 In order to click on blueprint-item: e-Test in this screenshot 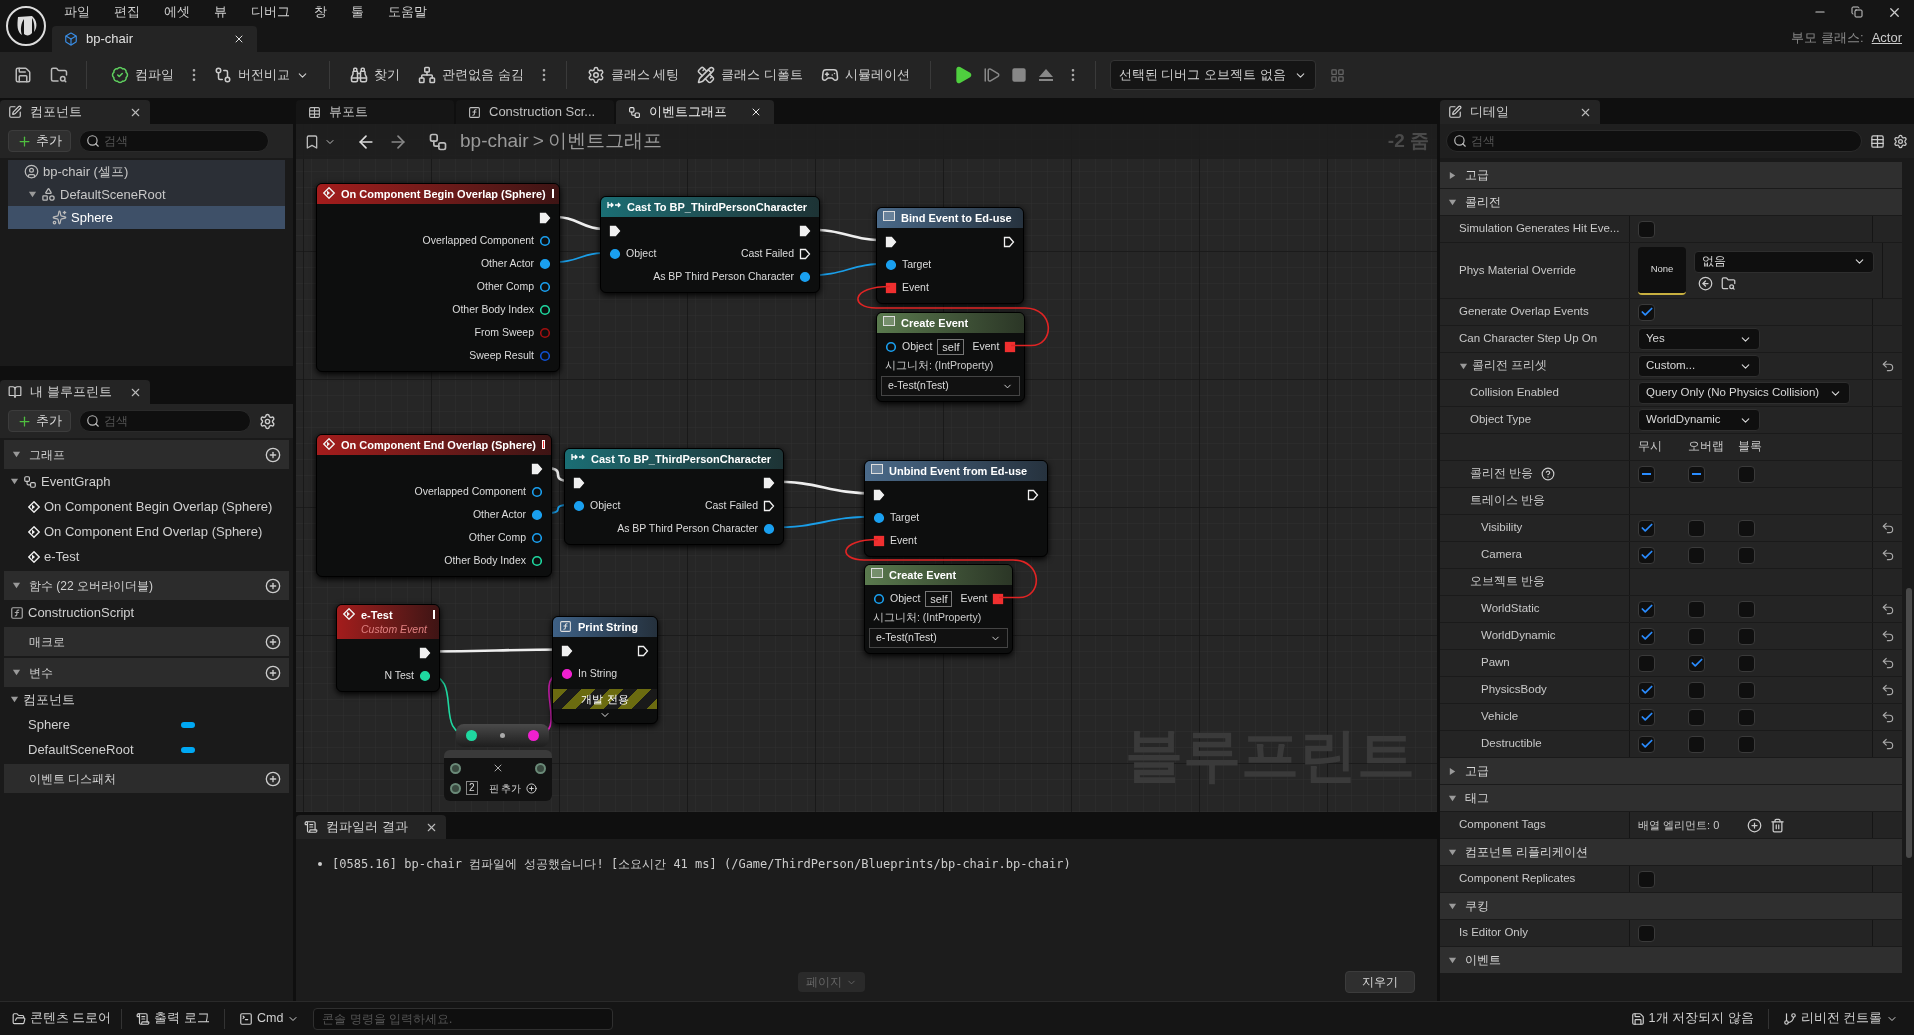, I will do `click(146, 556)`.